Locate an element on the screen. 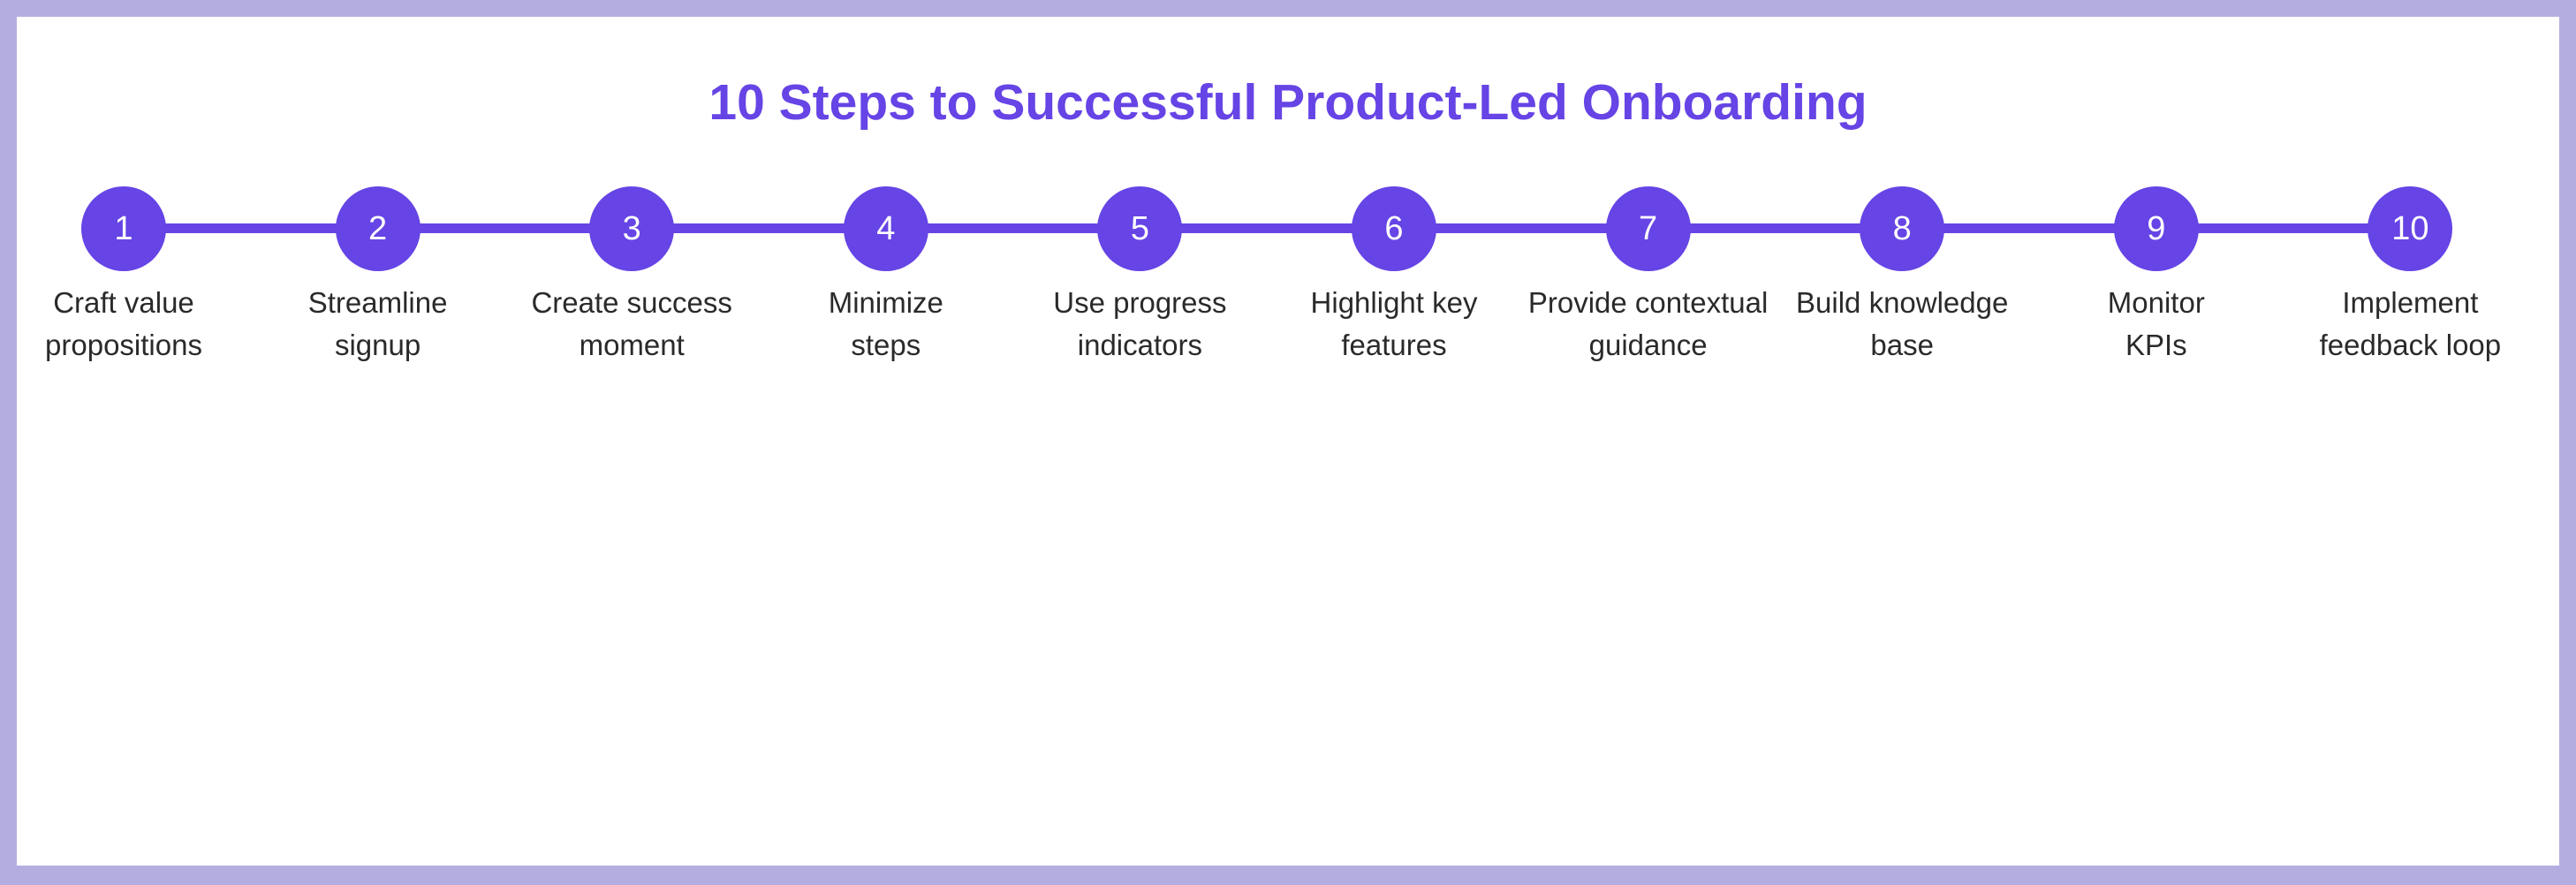 This screenshot has width=2576, height=885. step-number-circle: 1 is located at coordinates (124, 228).